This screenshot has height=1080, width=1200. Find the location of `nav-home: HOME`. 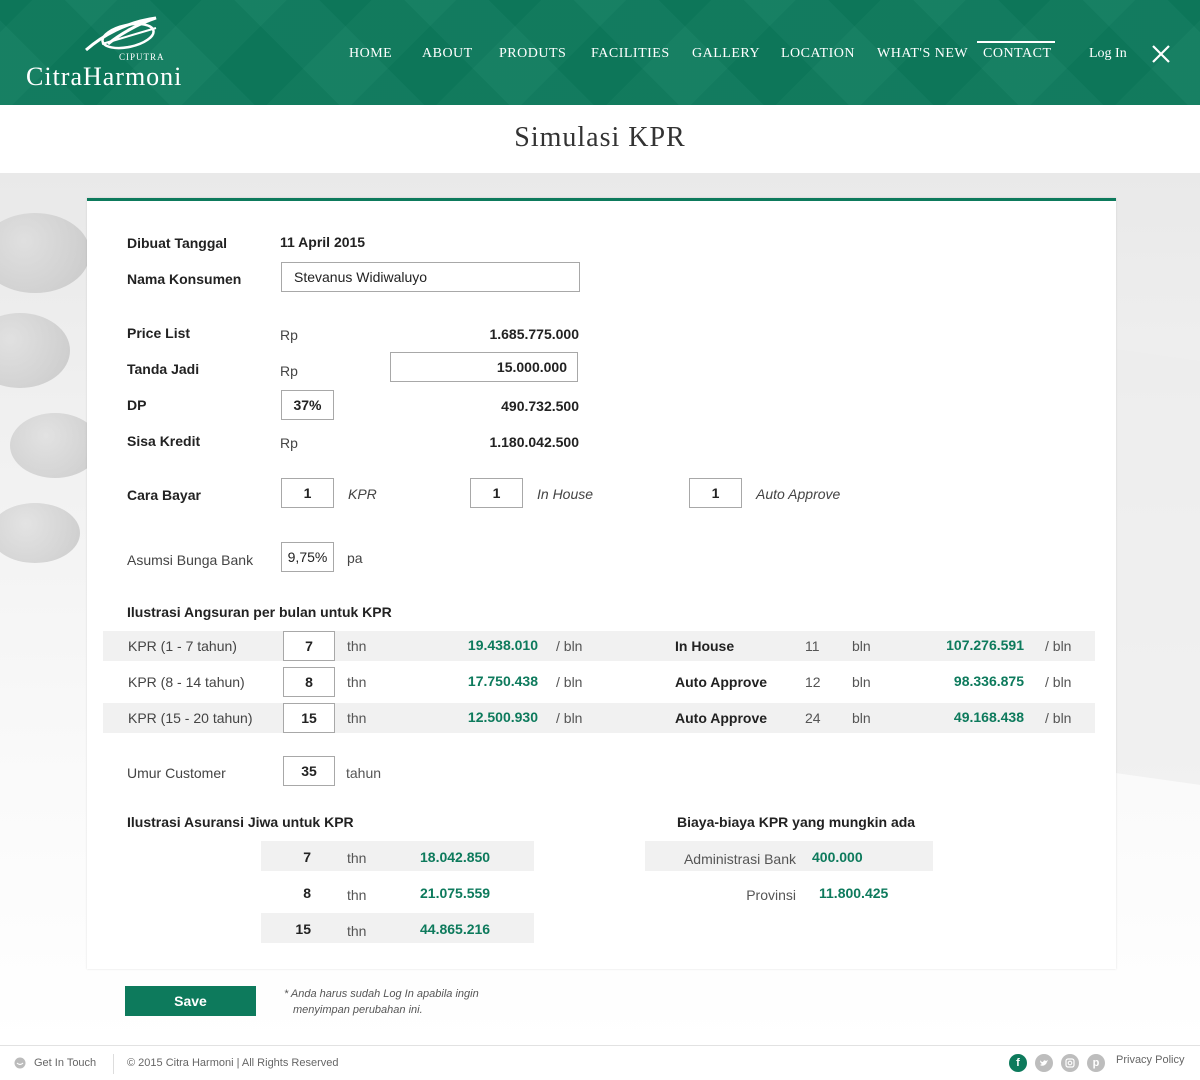

nav-home: HOME is located at coordinates (370, 54).